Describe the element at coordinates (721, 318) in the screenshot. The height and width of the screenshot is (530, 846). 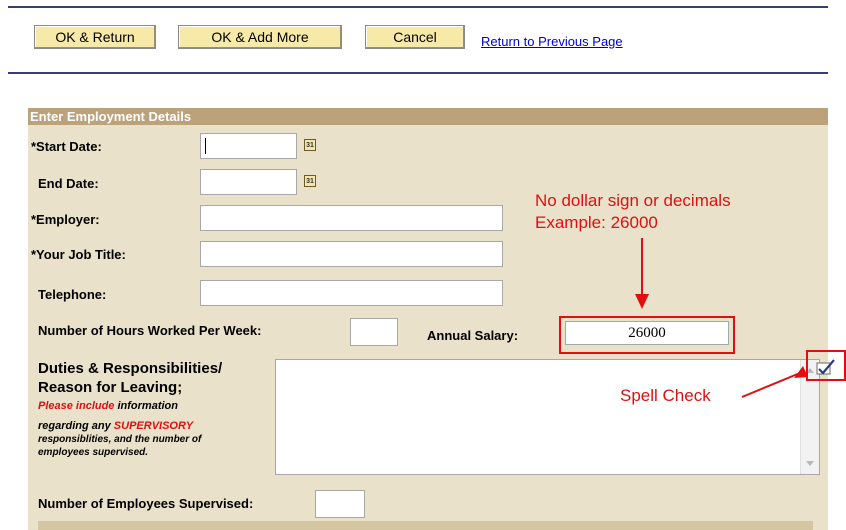
I see `annotation-arrows` at that location.